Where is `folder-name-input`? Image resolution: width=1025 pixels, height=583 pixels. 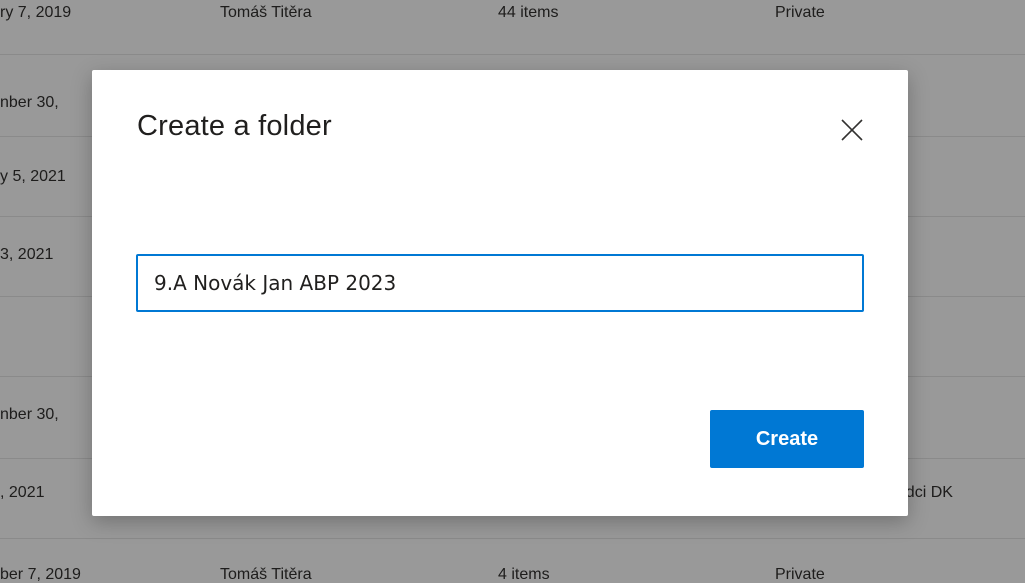
folder-name-input is located at coordinates (500, 283).